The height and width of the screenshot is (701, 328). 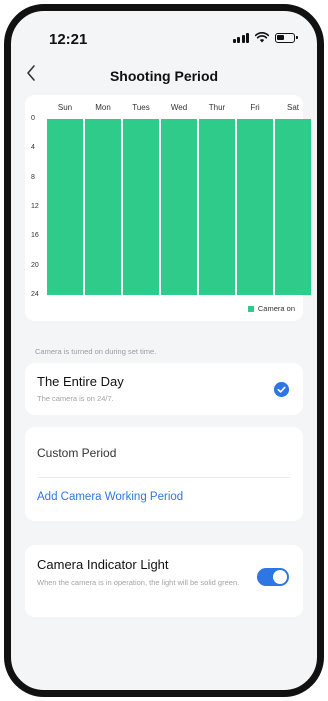 I want to click on custom-period-title: Custom Period, so click(x=77, y=453).